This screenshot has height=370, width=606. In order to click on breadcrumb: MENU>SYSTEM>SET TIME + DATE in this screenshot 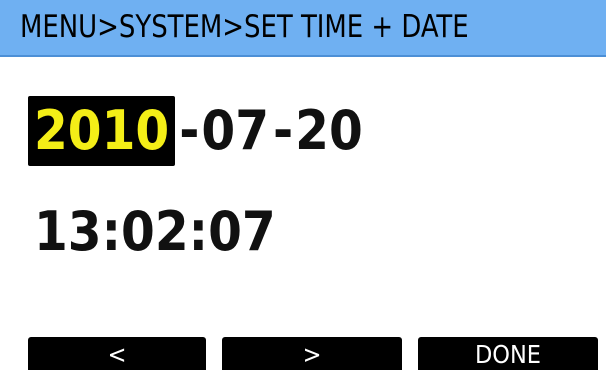, I will do `click(244, 27)`.